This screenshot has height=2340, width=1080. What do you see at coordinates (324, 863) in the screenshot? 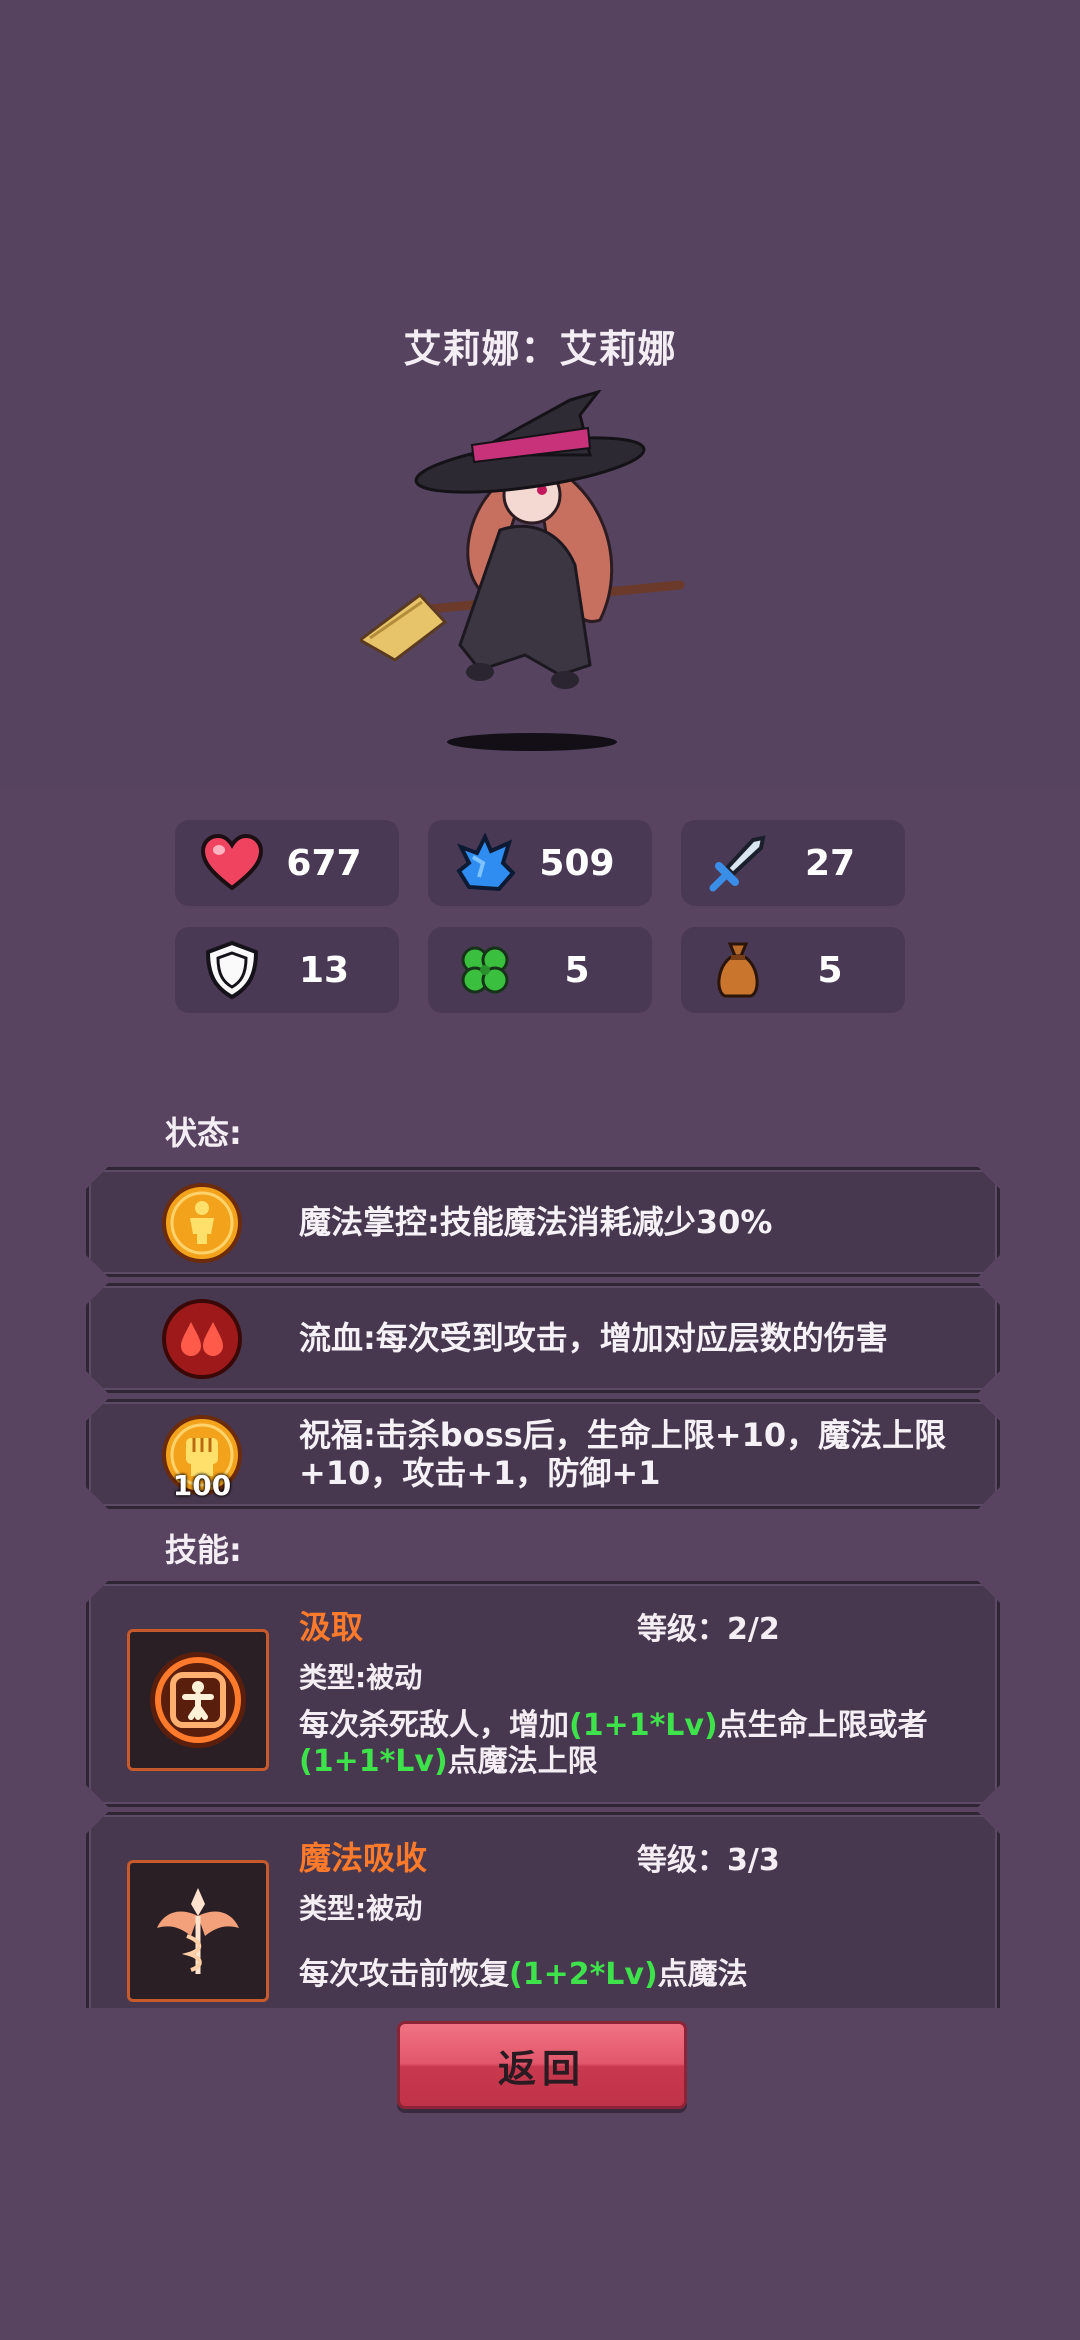
I see `hp-value: 677` at bounding box center [324, 863].